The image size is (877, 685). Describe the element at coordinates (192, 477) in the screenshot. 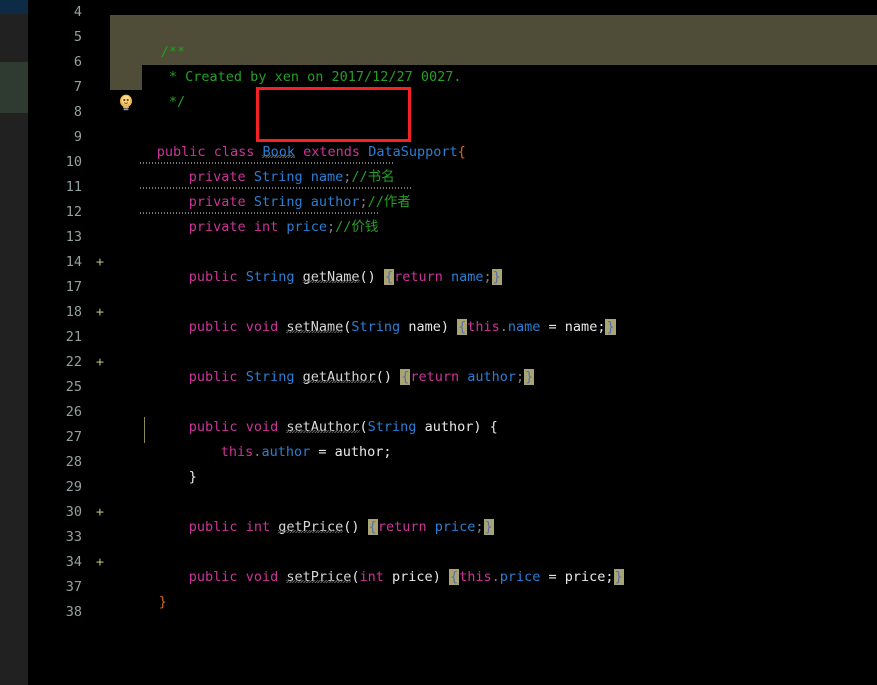

I see `method-close-brace: }` at that location.